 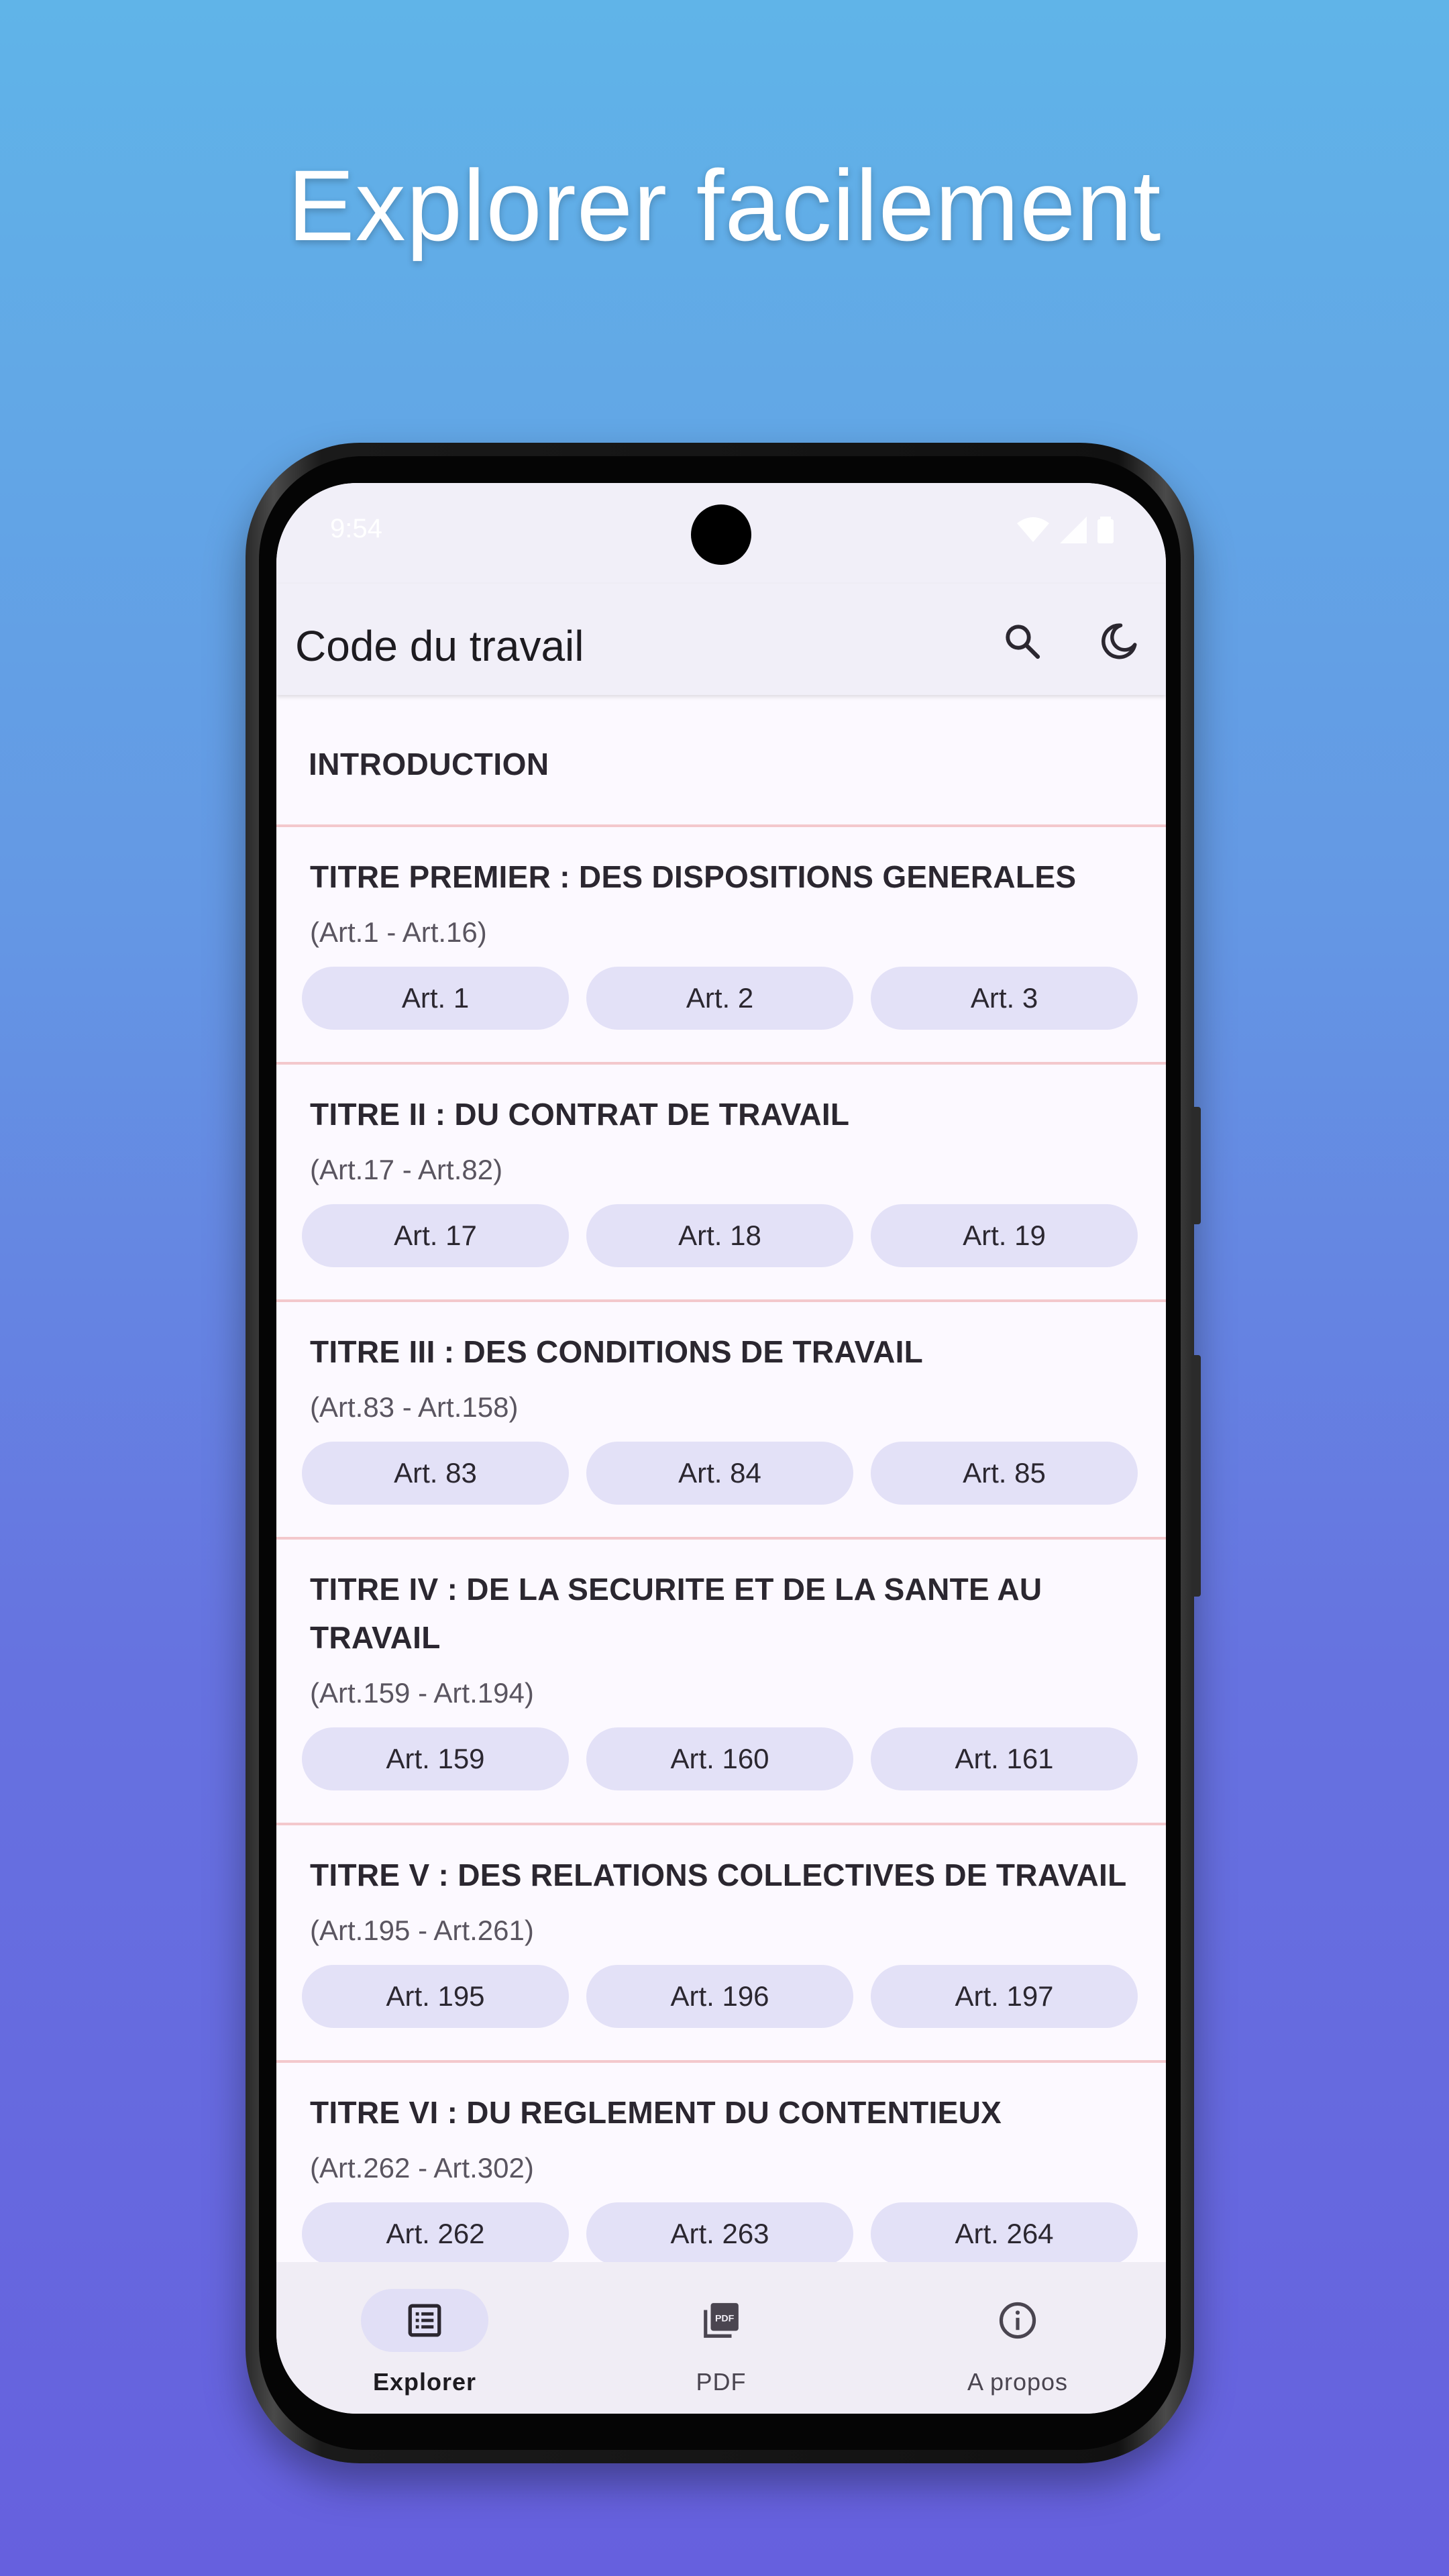 What do you see at coordinates (719, 1996) in the screenshot?
I see `article-chip: Art. 196` at bounding box center [719, 1996].